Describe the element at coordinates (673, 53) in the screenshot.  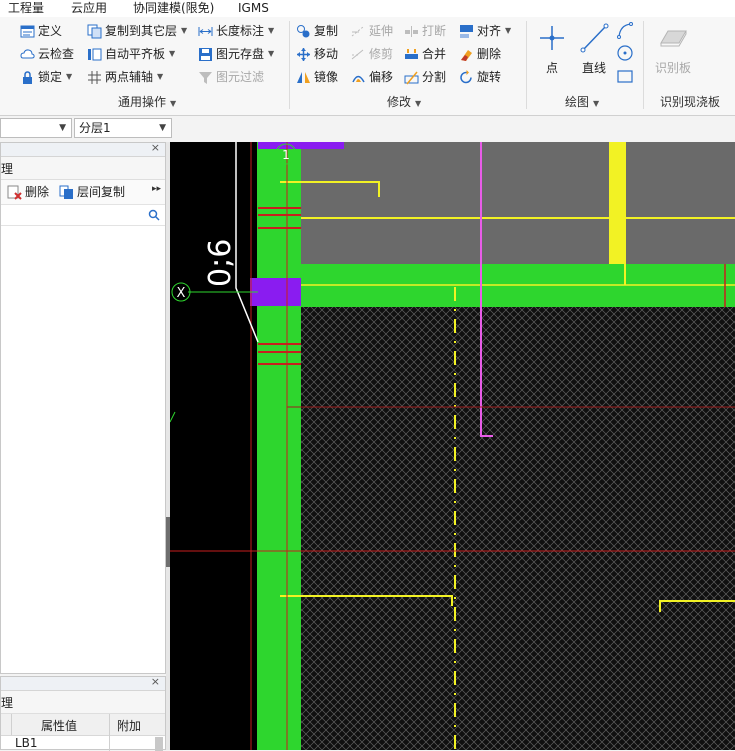
I see `identify-slab-button: 识别板` at that location.